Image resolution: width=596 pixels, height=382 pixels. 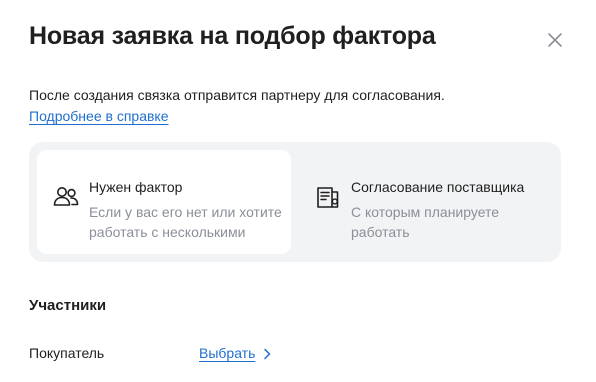 I want to click on documents-icon, so click(x=328, y=197).